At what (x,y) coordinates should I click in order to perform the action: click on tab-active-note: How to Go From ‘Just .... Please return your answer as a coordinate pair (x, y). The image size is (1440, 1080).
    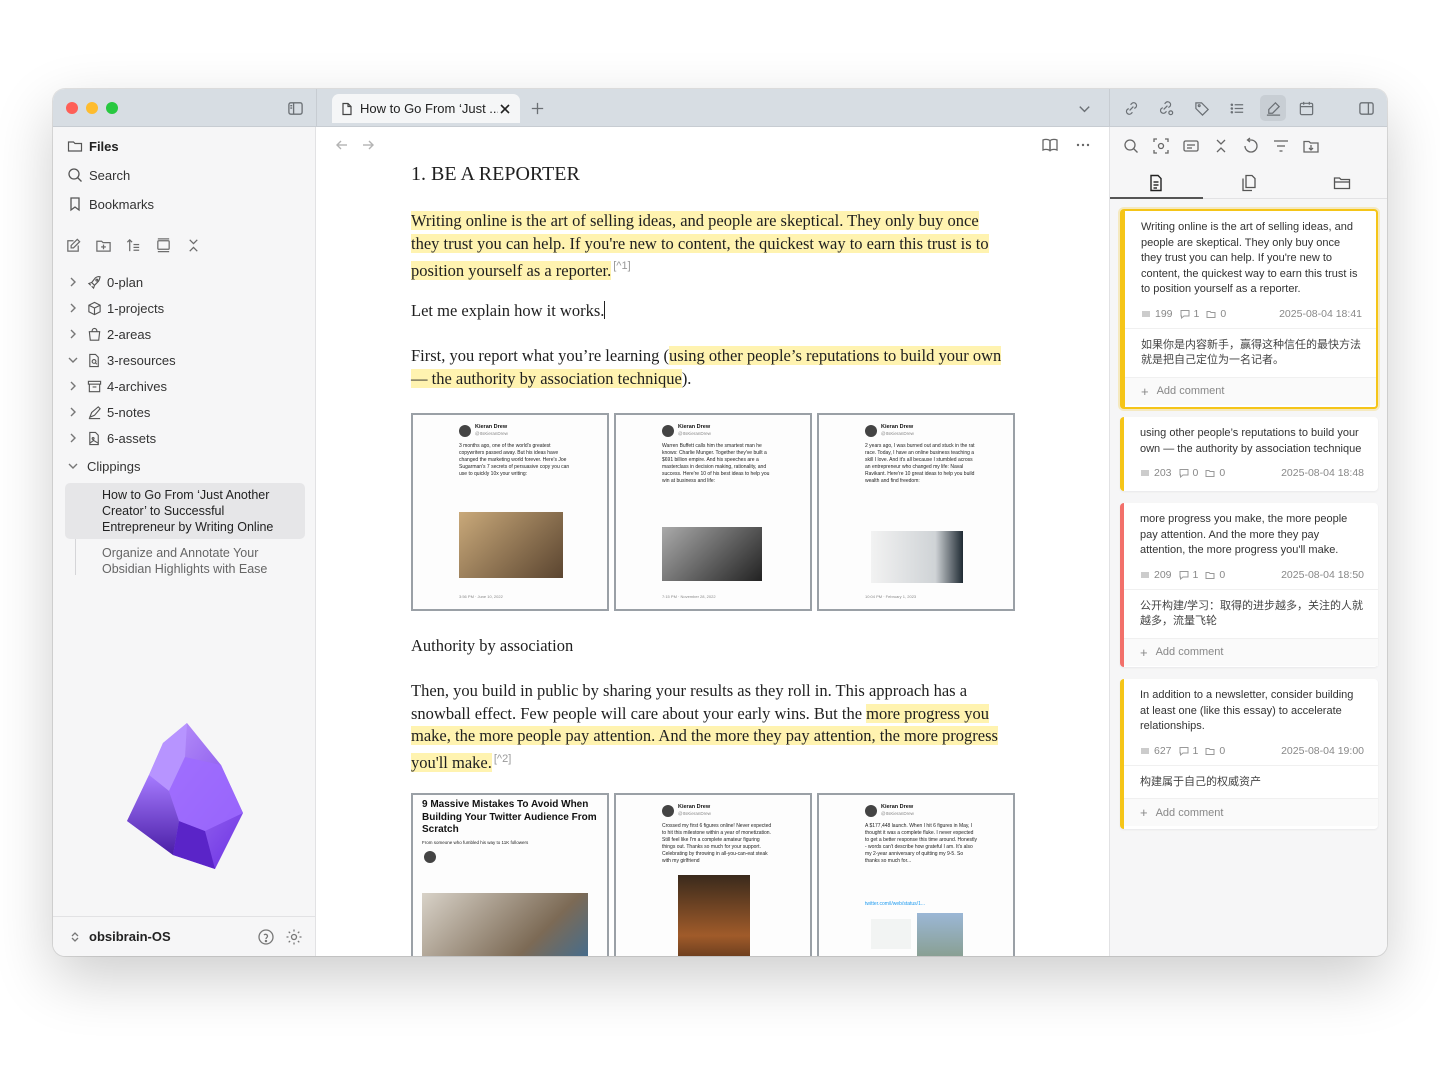
    Looking at the image, I should click on (426, 108).